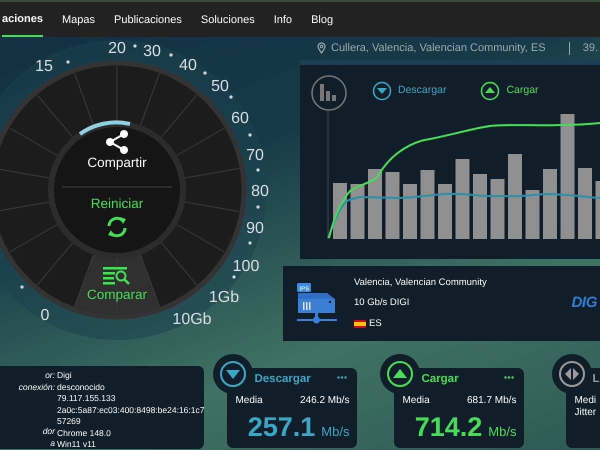 Image resolution: width=600 pixels, height=450 pixels. What do you see at coordinates (52, 443) in the screenshot?
I see `info-label: a` at bounding box center [52, 443].